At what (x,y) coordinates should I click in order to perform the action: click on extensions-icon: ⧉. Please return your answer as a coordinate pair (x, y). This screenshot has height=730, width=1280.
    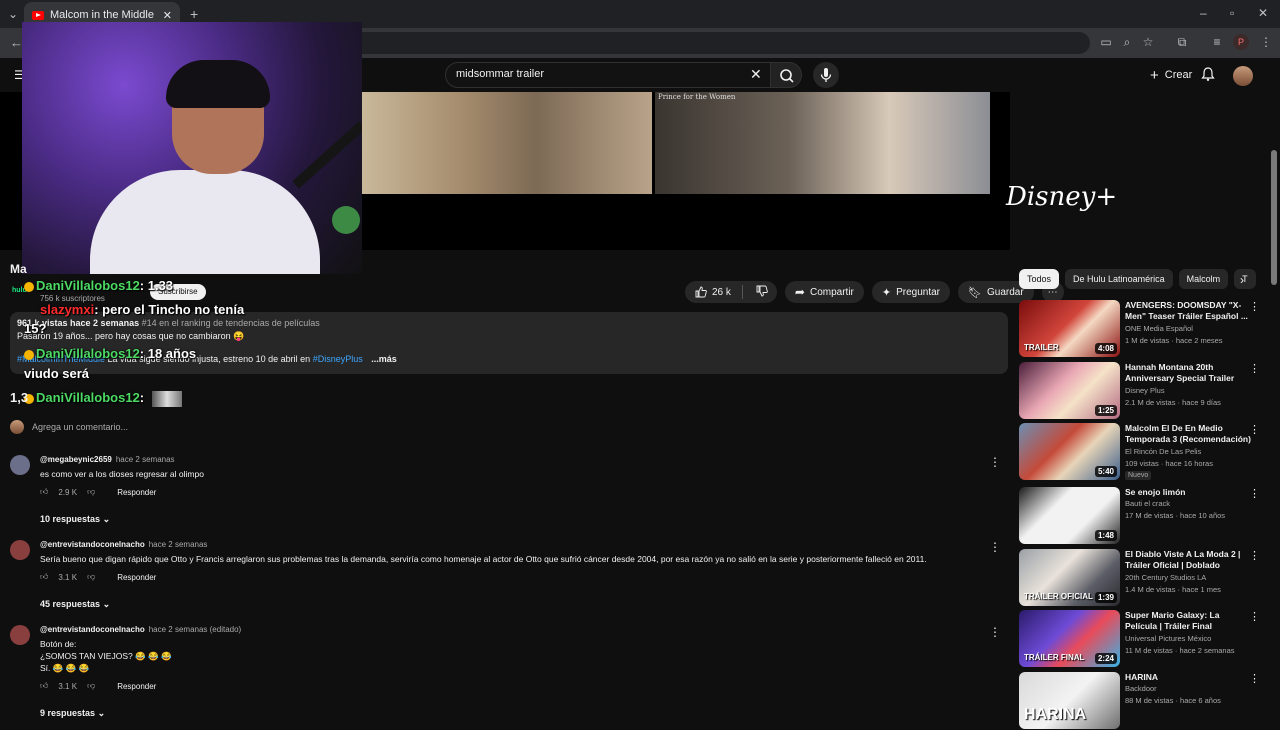
    Looking at the image, I should click on (1182, 42).